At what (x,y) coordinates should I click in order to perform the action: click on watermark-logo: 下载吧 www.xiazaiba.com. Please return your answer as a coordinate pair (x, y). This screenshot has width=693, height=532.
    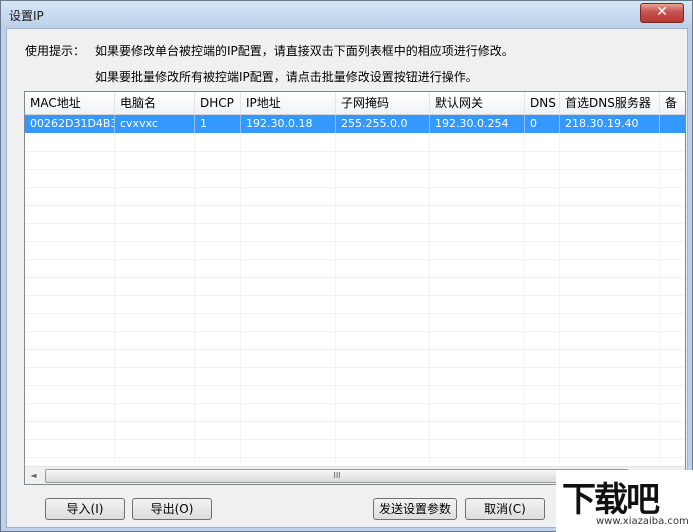
    Looking at the image, I should click on (624, 501).